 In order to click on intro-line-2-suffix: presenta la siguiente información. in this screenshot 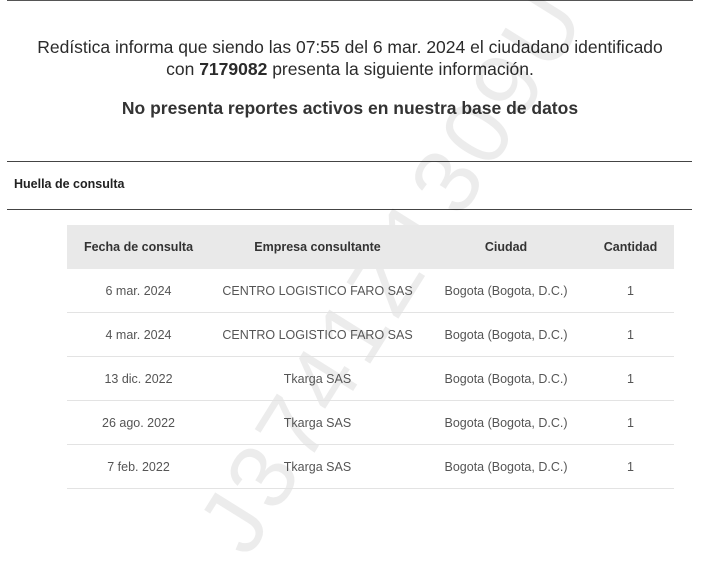, I will do `click(400, 69)`.